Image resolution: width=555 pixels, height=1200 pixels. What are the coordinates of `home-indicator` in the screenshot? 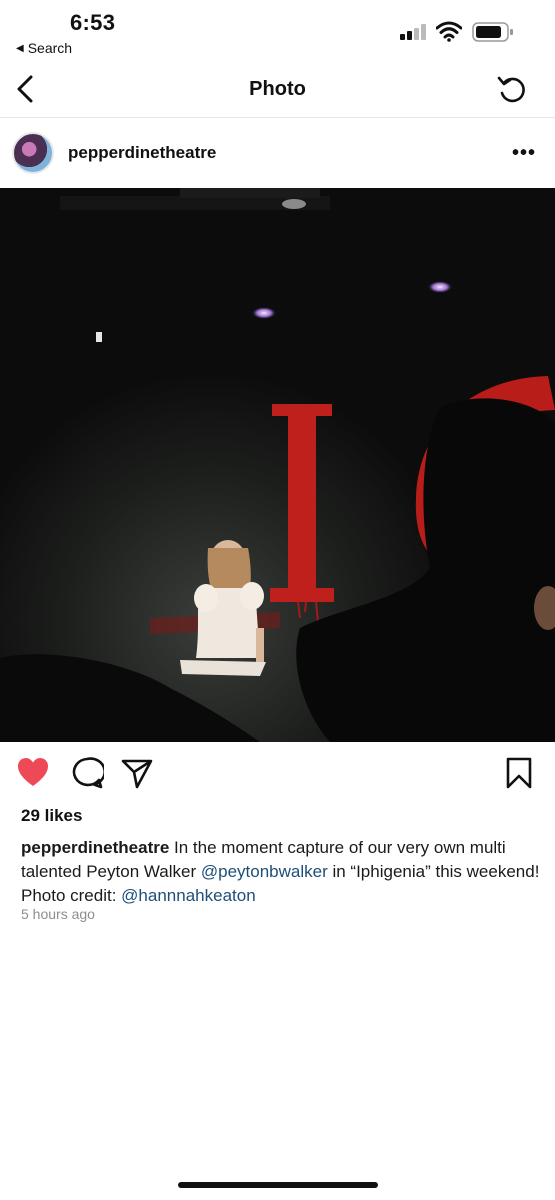 It's located at (278, 1185).